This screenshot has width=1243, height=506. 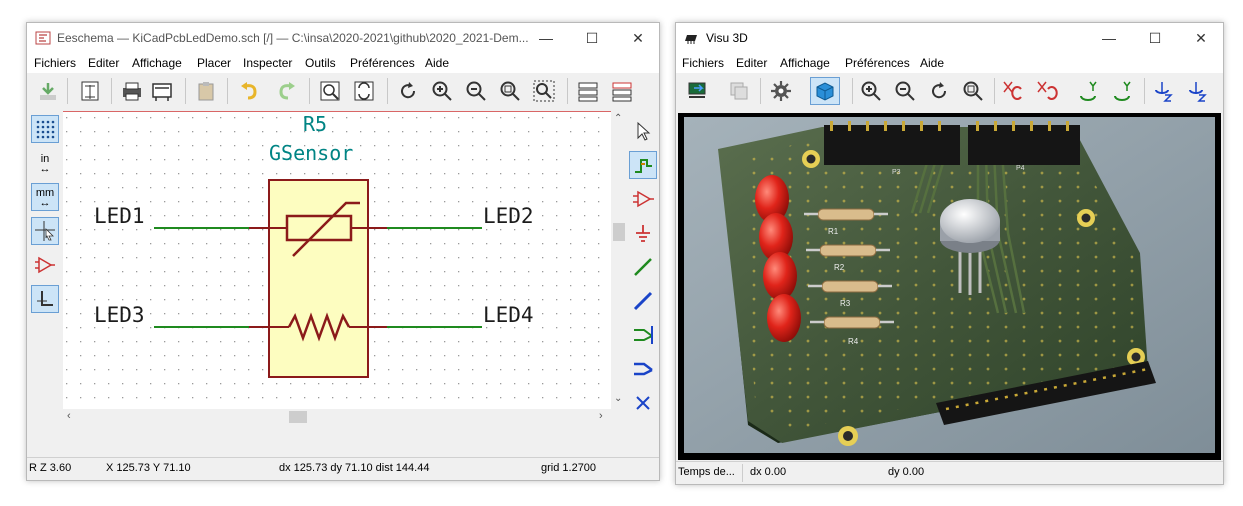 I want to click on label-p3: P3, so click(x=896, y=172).